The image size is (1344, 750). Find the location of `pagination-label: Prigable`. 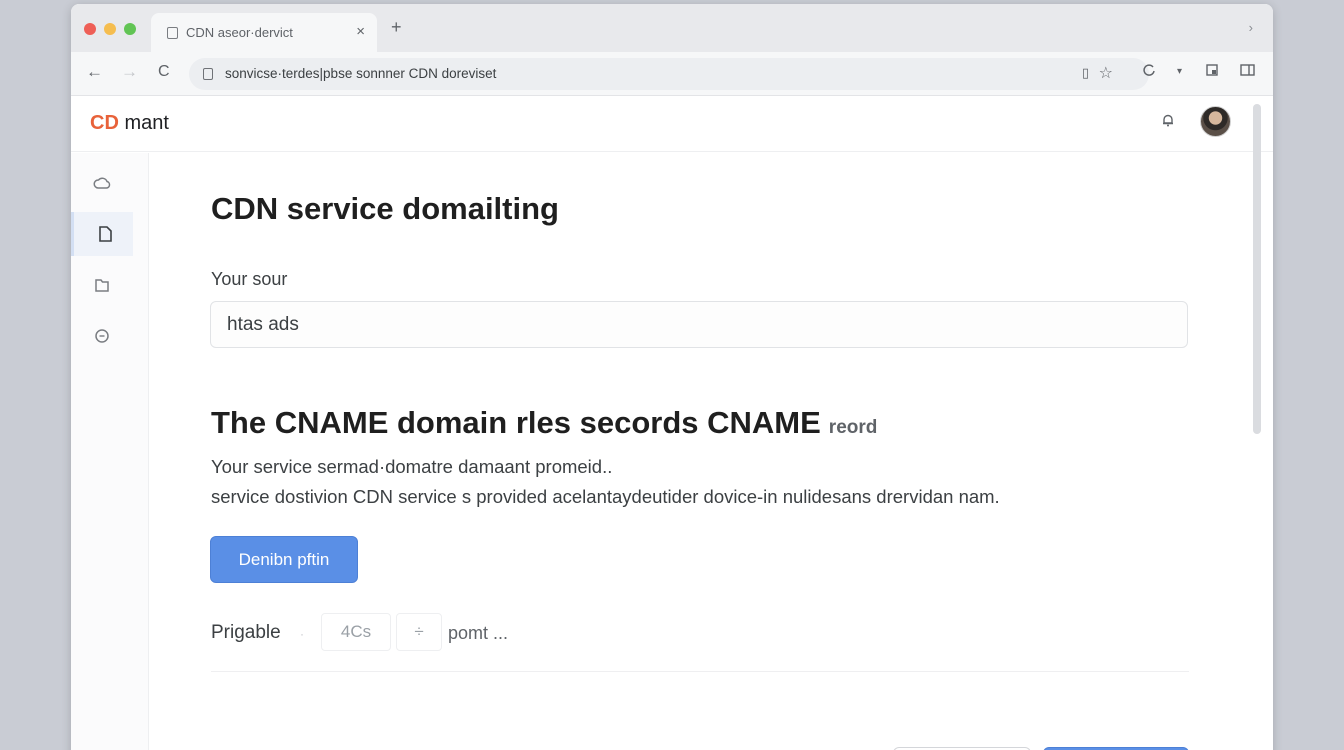

pagination-label: Prigable is located at coordinates (246, 632).